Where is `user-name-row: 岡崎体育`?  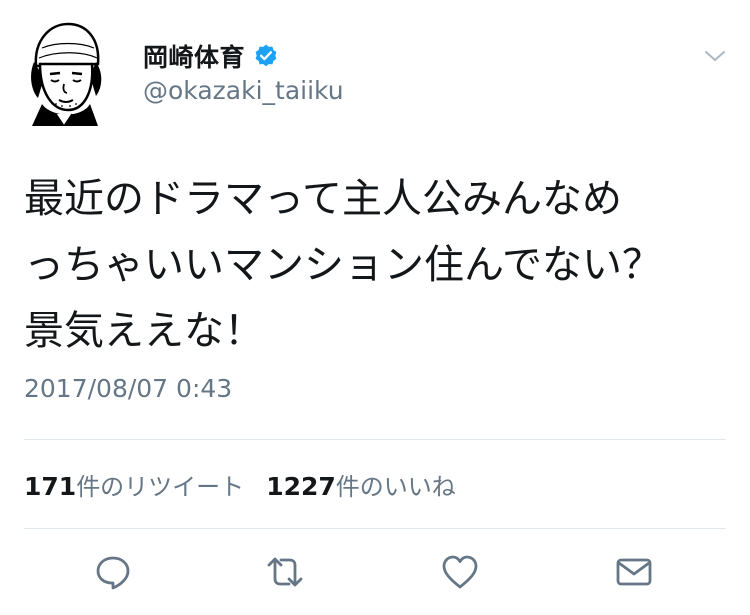 user-name-row: 岡崎体育 is located at coordinates (211, 56).